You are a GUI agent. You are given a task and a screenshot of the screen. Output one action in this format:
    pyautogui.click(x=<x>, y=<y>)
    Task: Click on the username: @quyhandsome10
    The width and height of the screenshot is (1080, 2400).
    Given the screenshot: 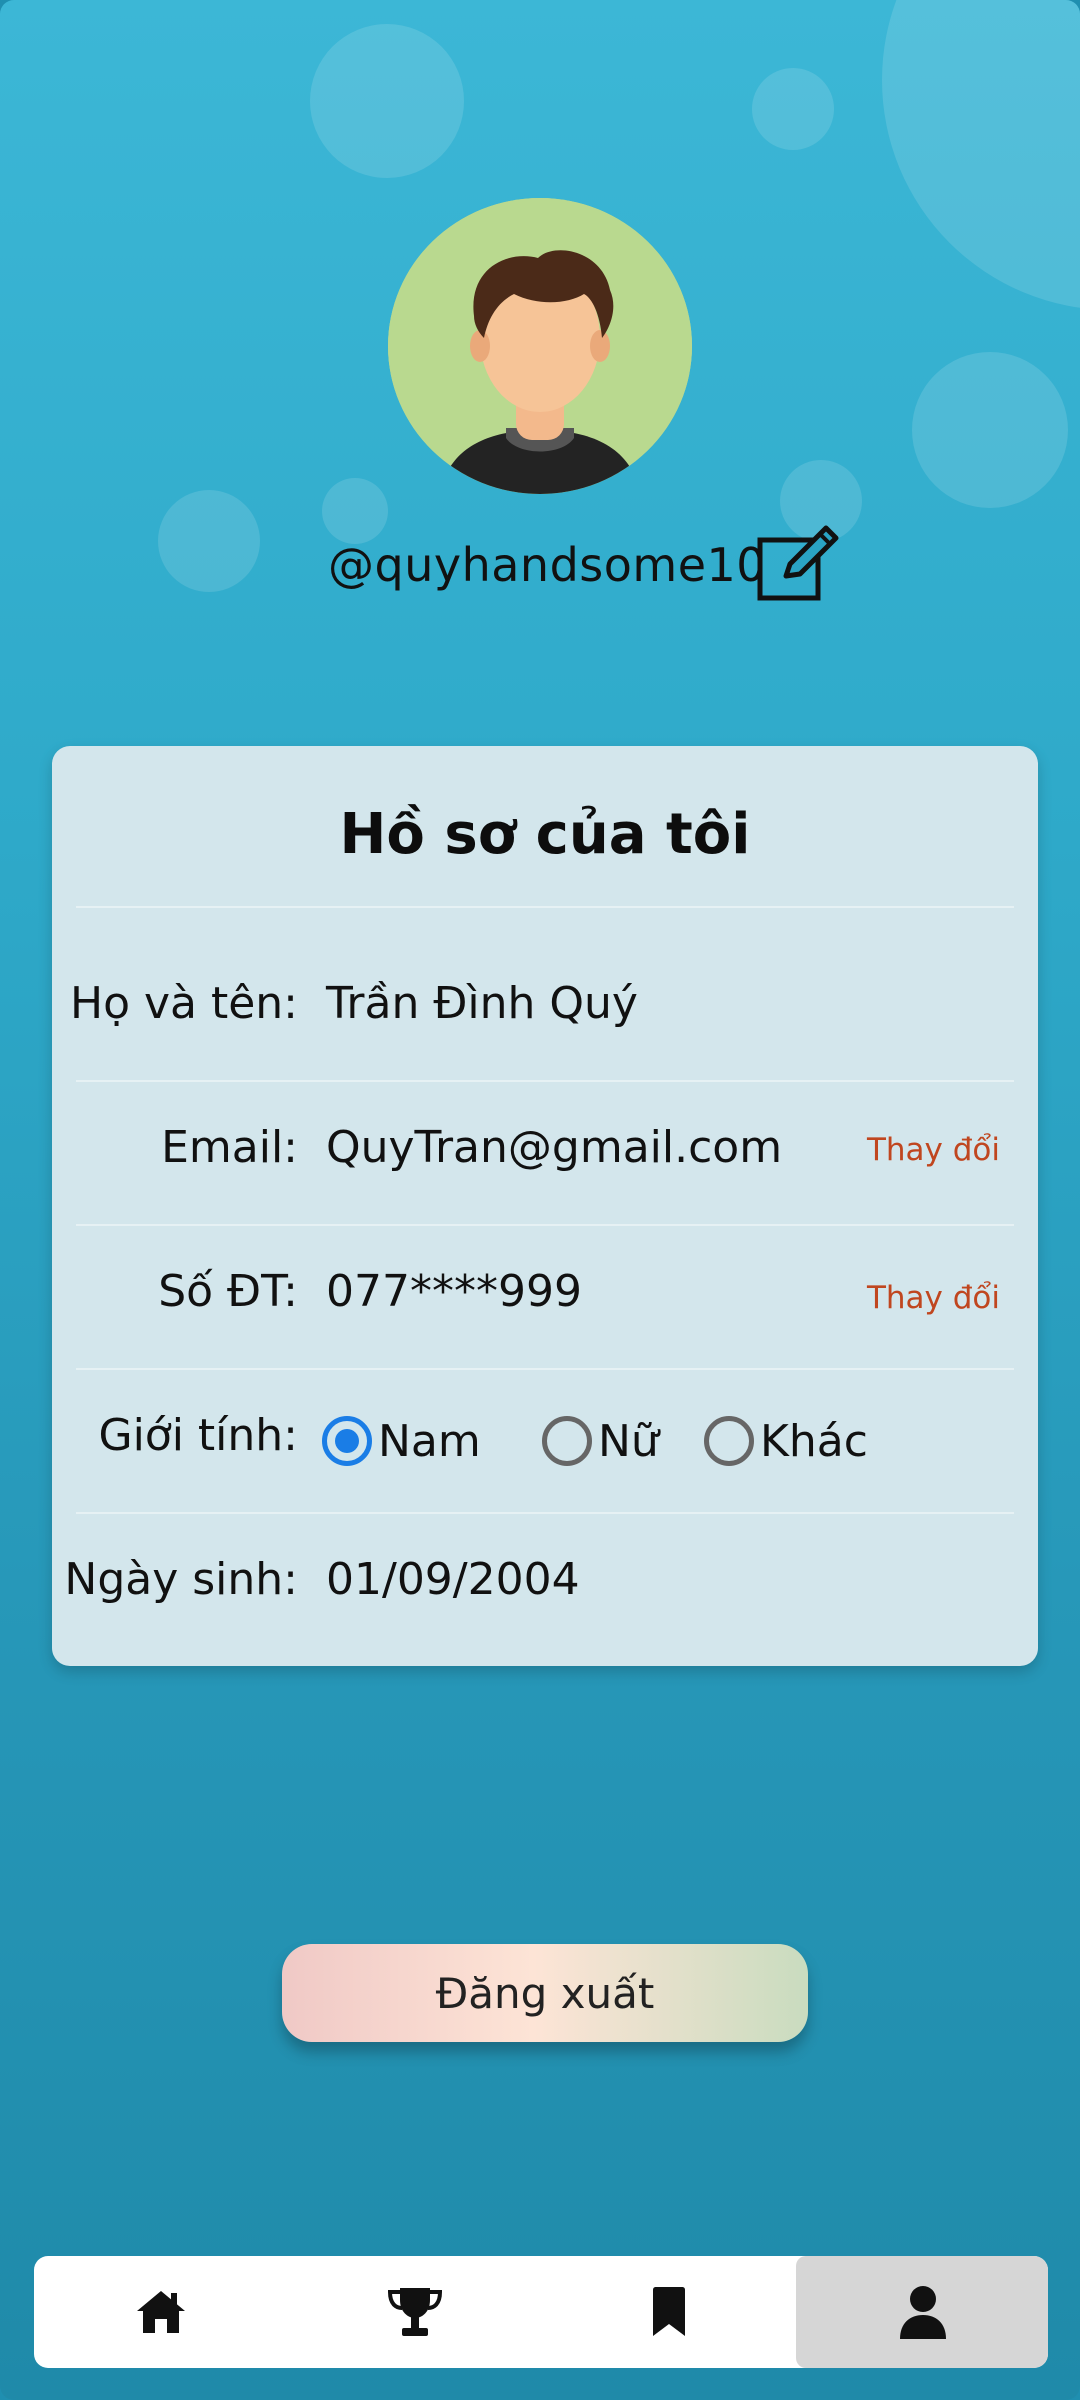 What is the action you would take?
    pyautogui.click(x=547, y=565)
    